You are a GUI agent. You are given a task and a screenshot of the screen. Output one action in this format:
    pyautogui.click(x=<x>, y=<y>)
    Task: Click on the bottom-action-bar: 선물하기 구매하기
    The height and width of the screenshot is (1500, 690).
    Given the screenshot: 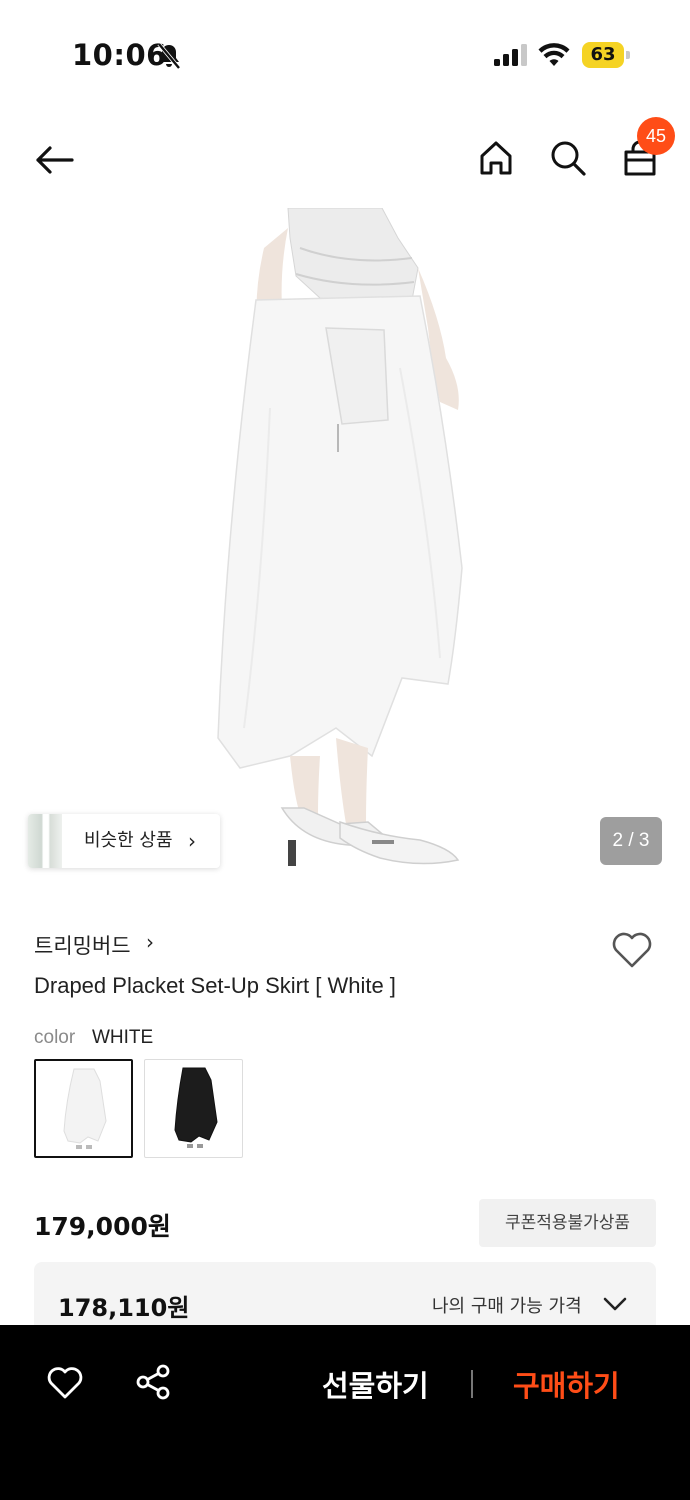 What is the action you would take?
    pyautogui.click(x=345, y=1412)
    